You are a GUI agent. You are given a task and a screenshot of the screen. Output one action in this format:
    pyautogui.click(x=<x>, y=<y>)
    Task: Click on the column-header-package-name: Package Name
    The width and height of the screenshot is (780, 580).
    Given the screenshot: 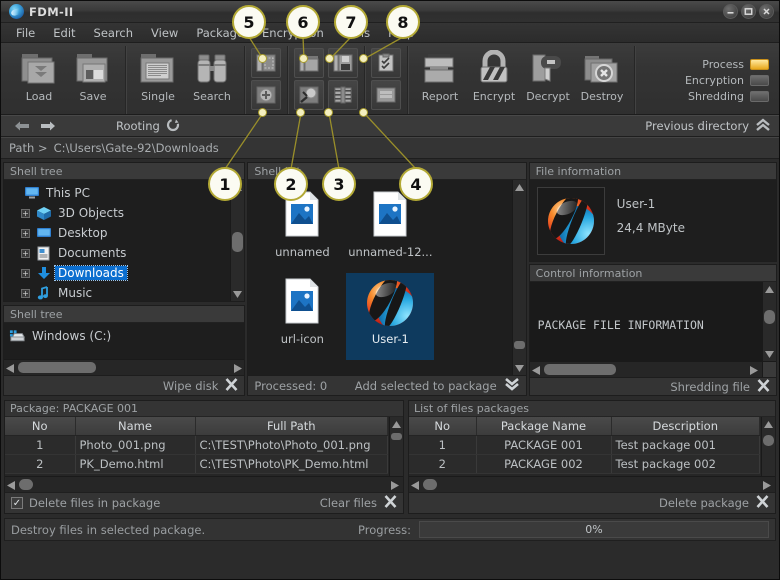 What is the action you would take?
    pyautogui.click(x=544, y=426)
    